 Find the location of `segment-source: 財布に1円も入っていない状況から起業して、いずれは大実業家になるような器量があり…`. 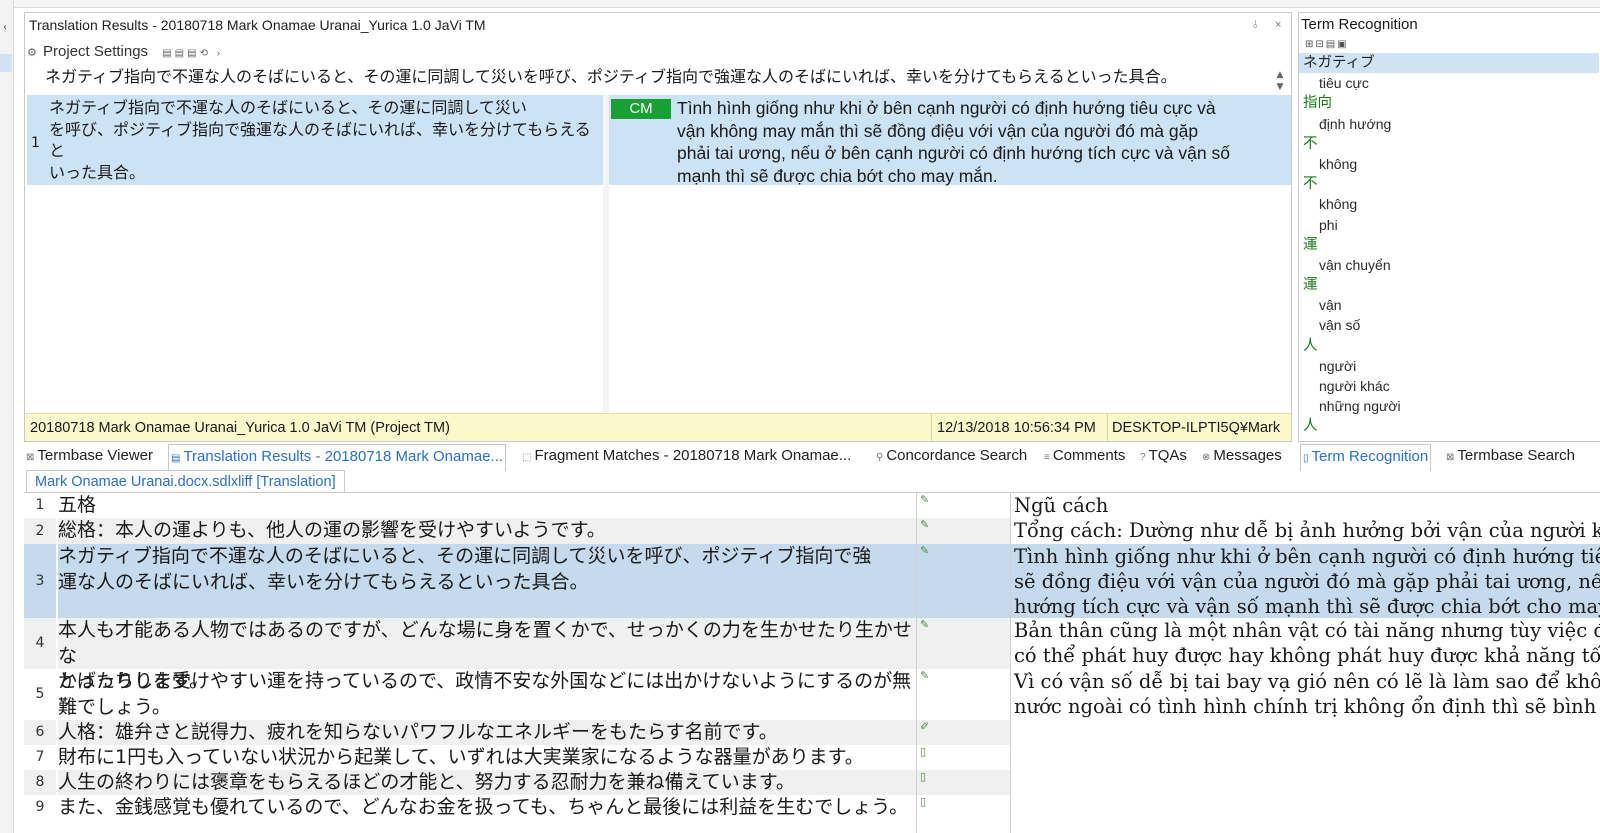

segment-source: 財布に1円も入っていない状況から起業して、いずれは大実業家になるような器量があり… is located at coordinates (487, 757).